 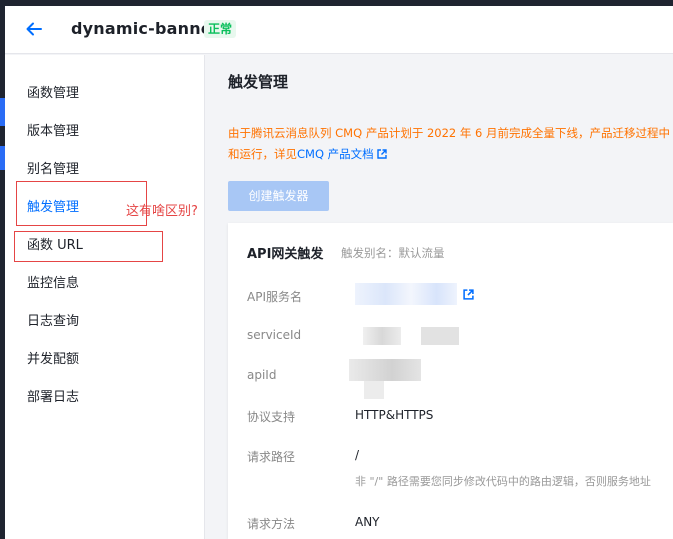 What do you see at coordinates (406, 294) in the screenshot?
I see `redacted-service-name` at bounding box center [406, 294].